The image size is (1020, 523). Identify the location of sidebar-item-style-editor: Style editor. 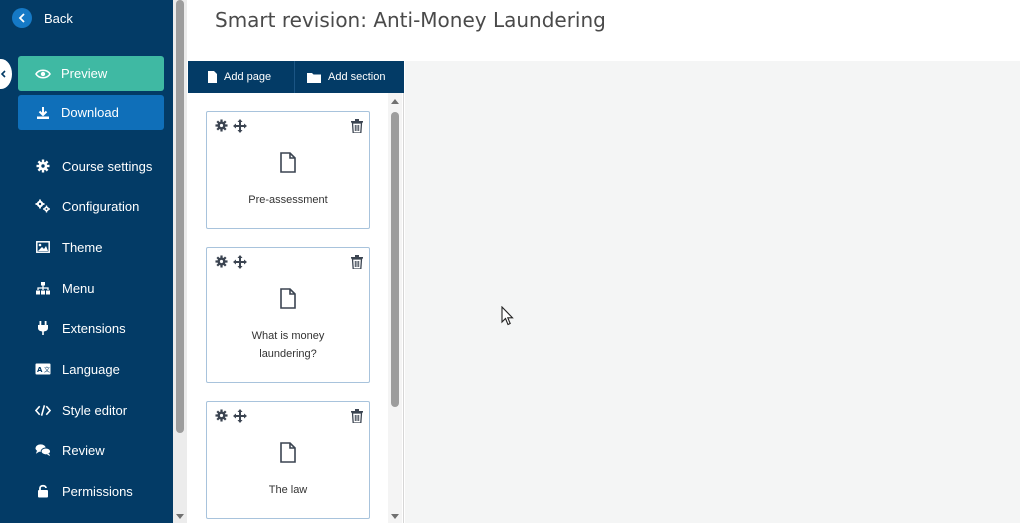
(81, 410).